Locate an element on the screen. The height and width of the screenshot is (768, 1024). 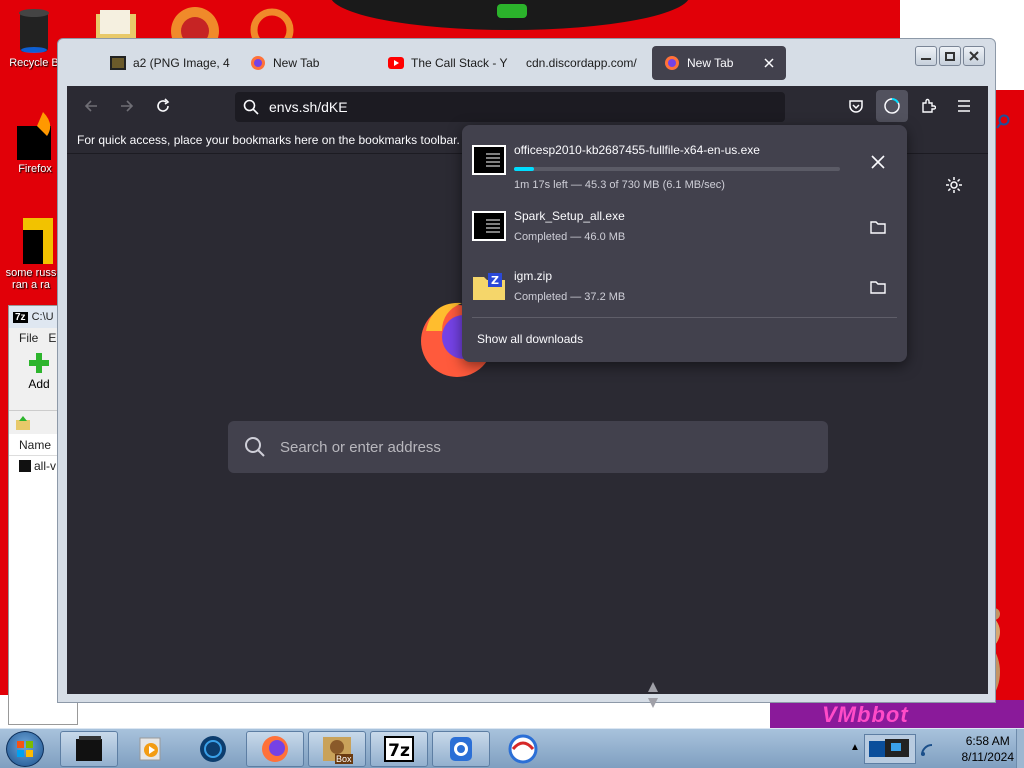
url-text: envs.sh/dKE is located at coordinates (308, 107).